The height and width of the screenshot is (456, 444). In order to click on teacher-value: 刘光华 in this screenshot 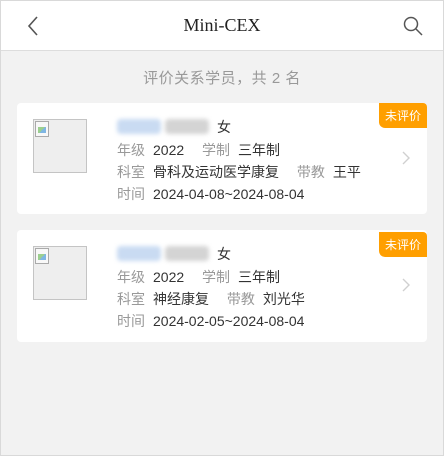, I will do `click(283, 299)`.